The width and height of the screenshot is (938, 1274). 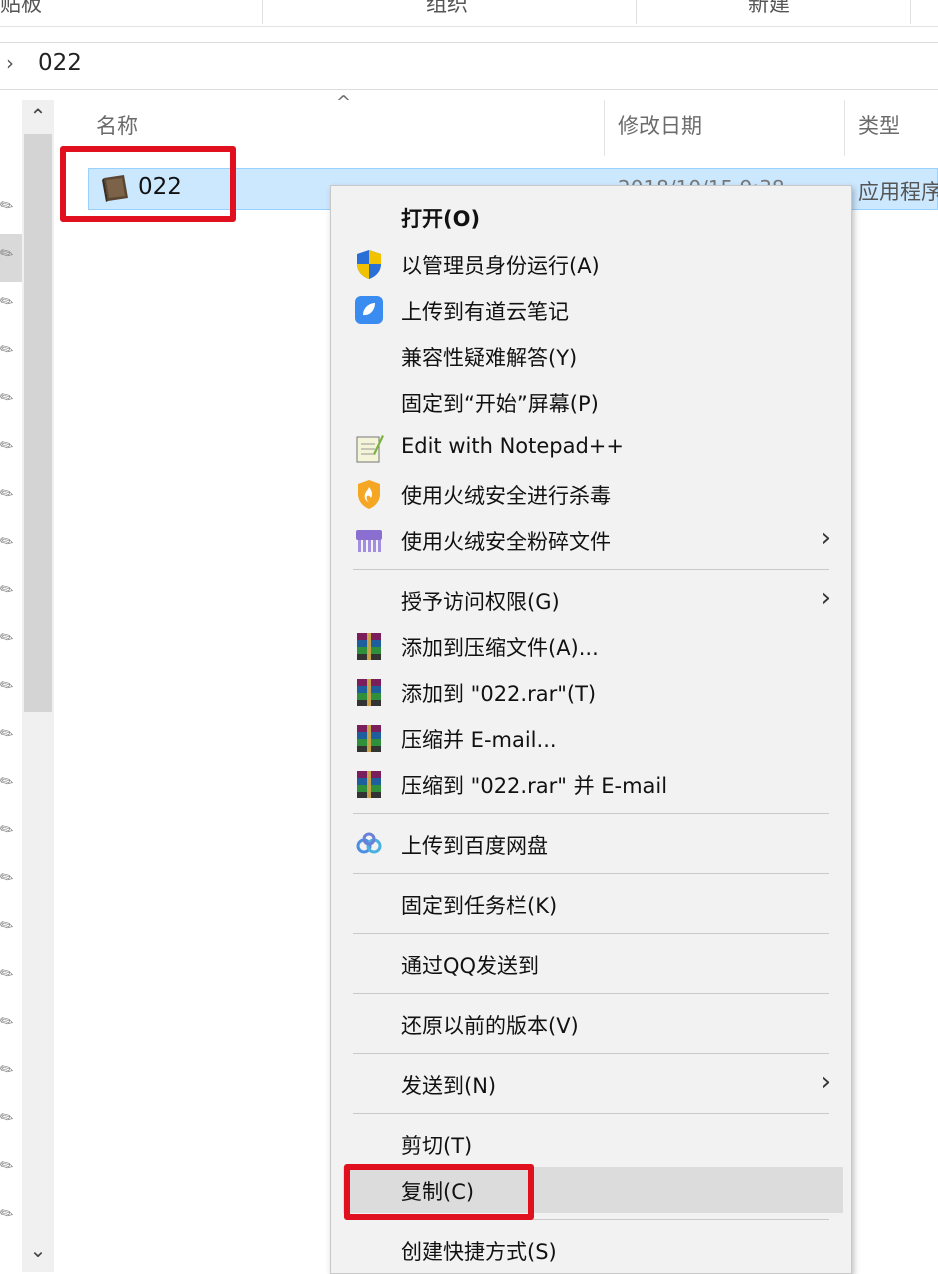 I want to click on menu-item-label: 授予访问权限(G), so click(x=480, y=602).